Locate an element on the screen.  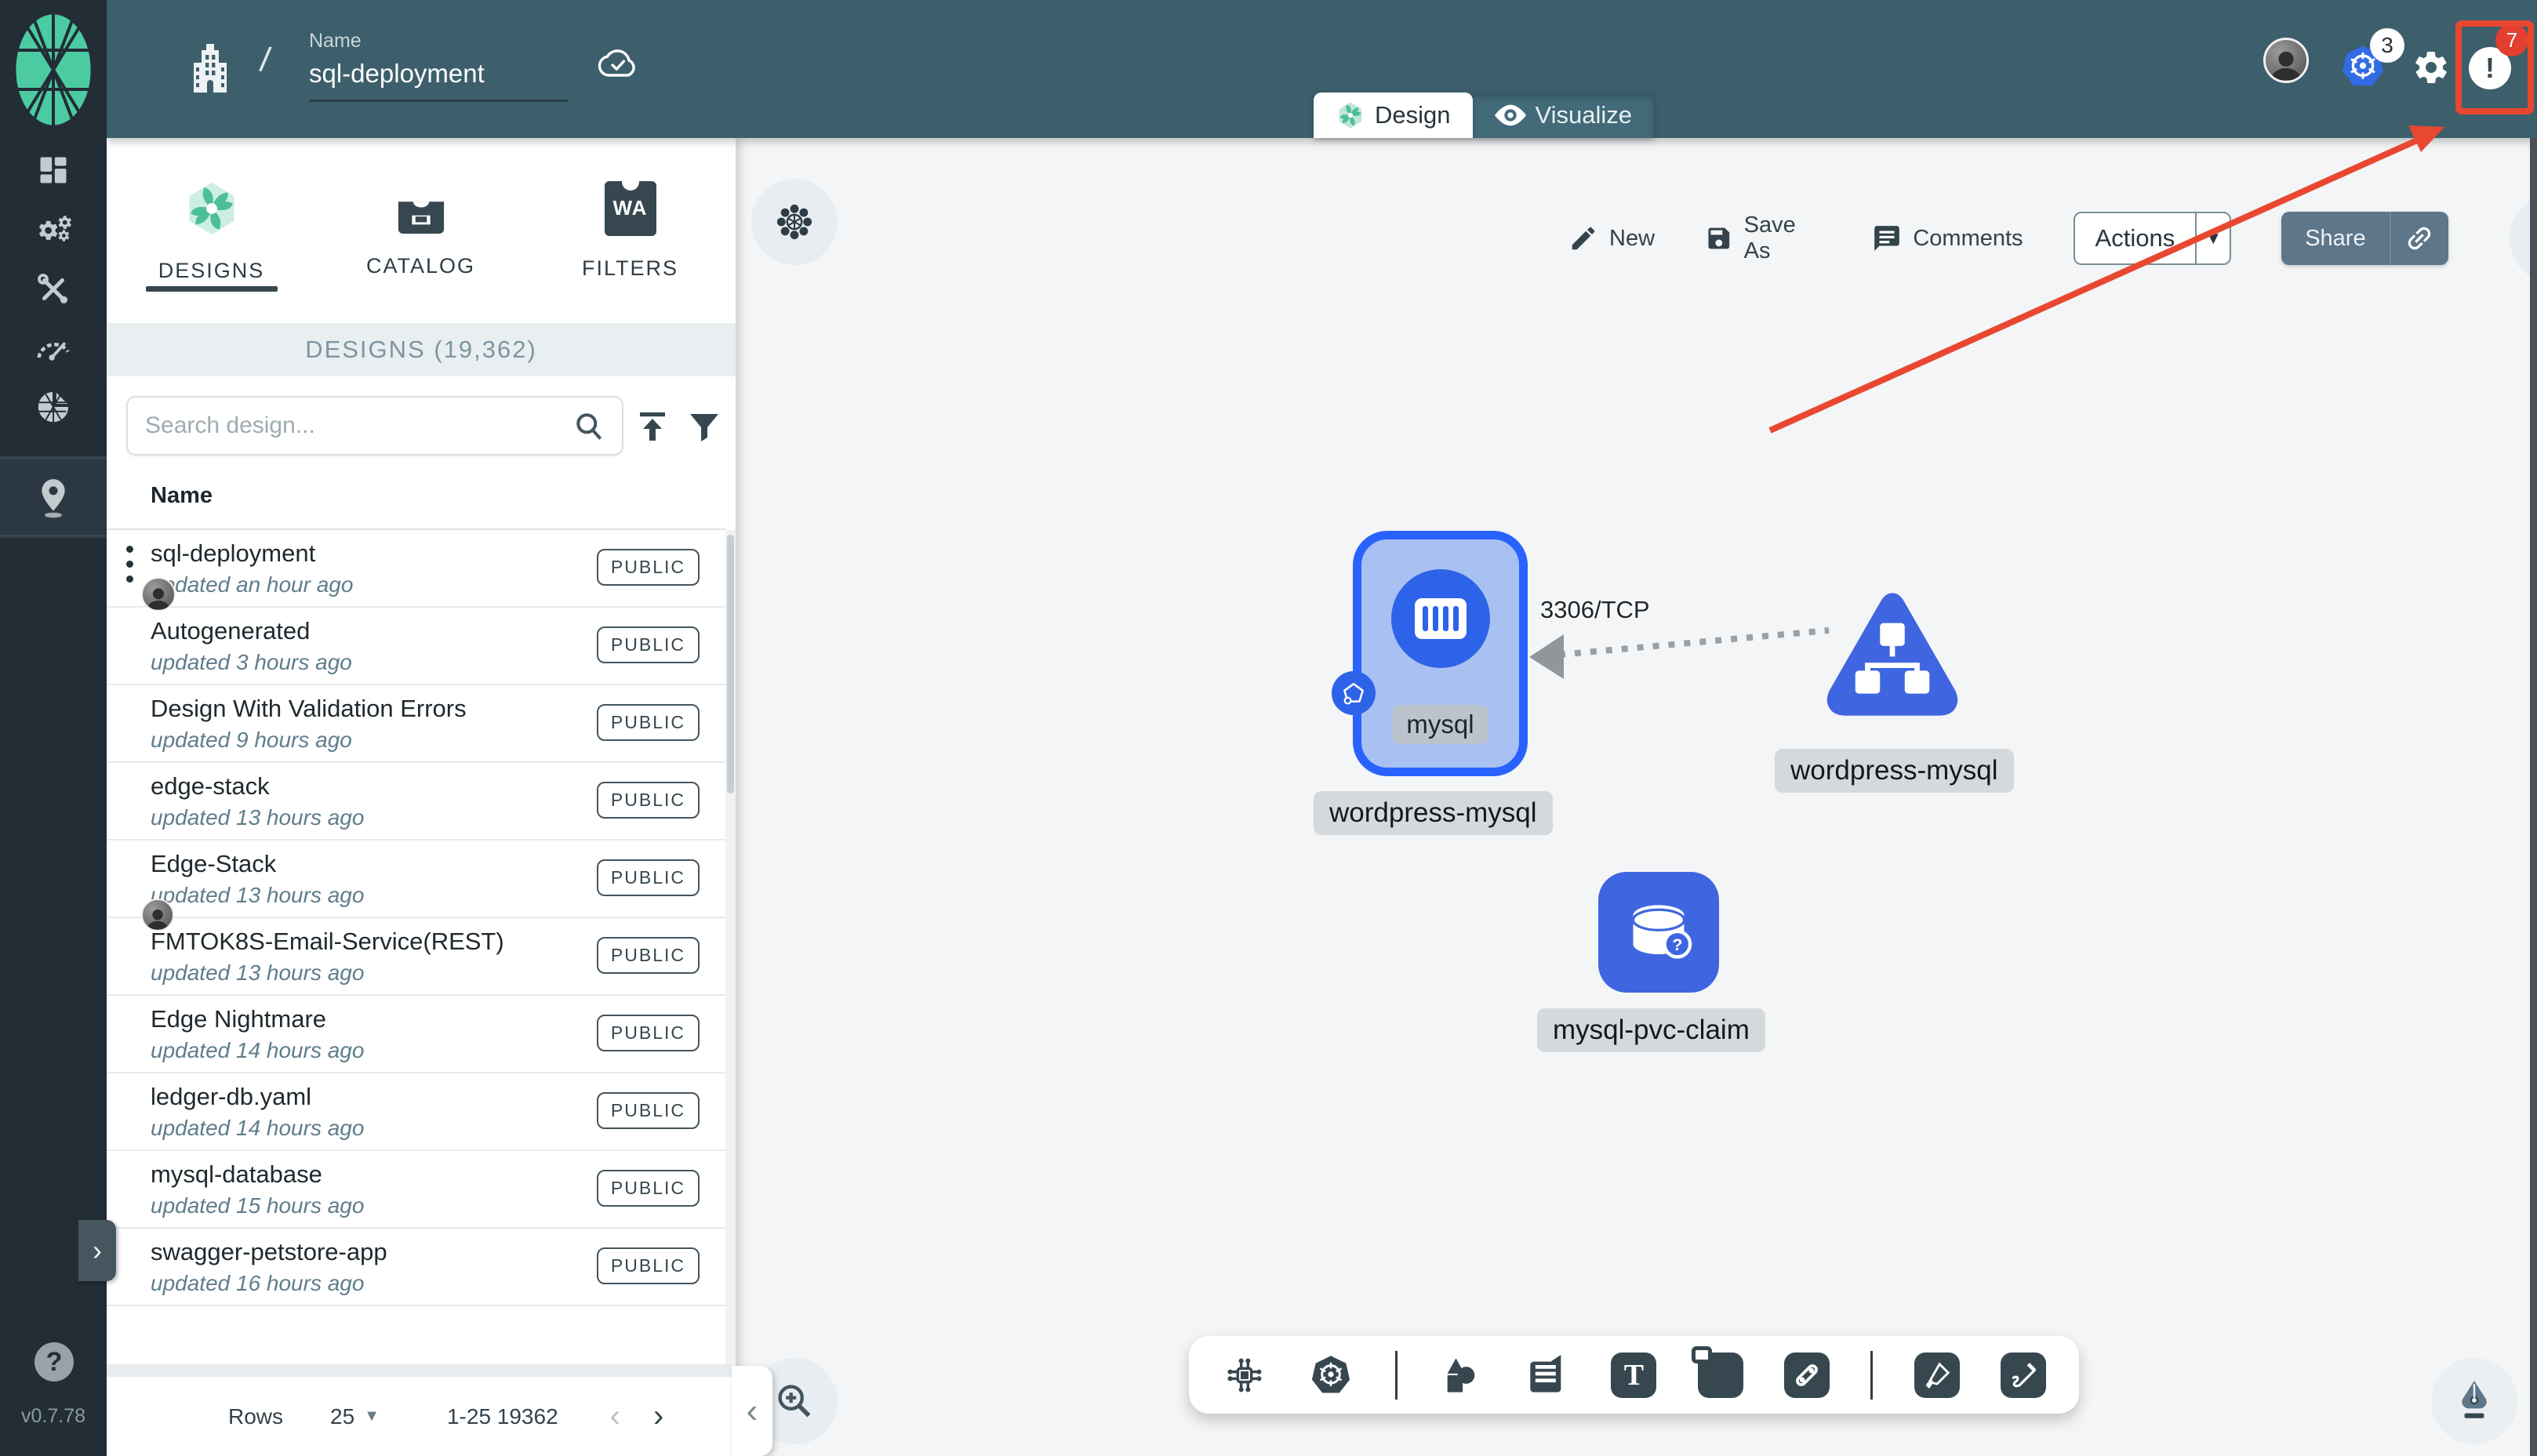
import-design-icon is located at coordinates (652, 426).